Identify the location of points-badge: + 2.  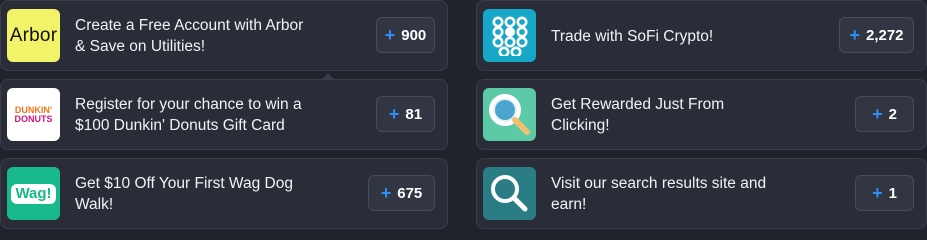
(884, 114).